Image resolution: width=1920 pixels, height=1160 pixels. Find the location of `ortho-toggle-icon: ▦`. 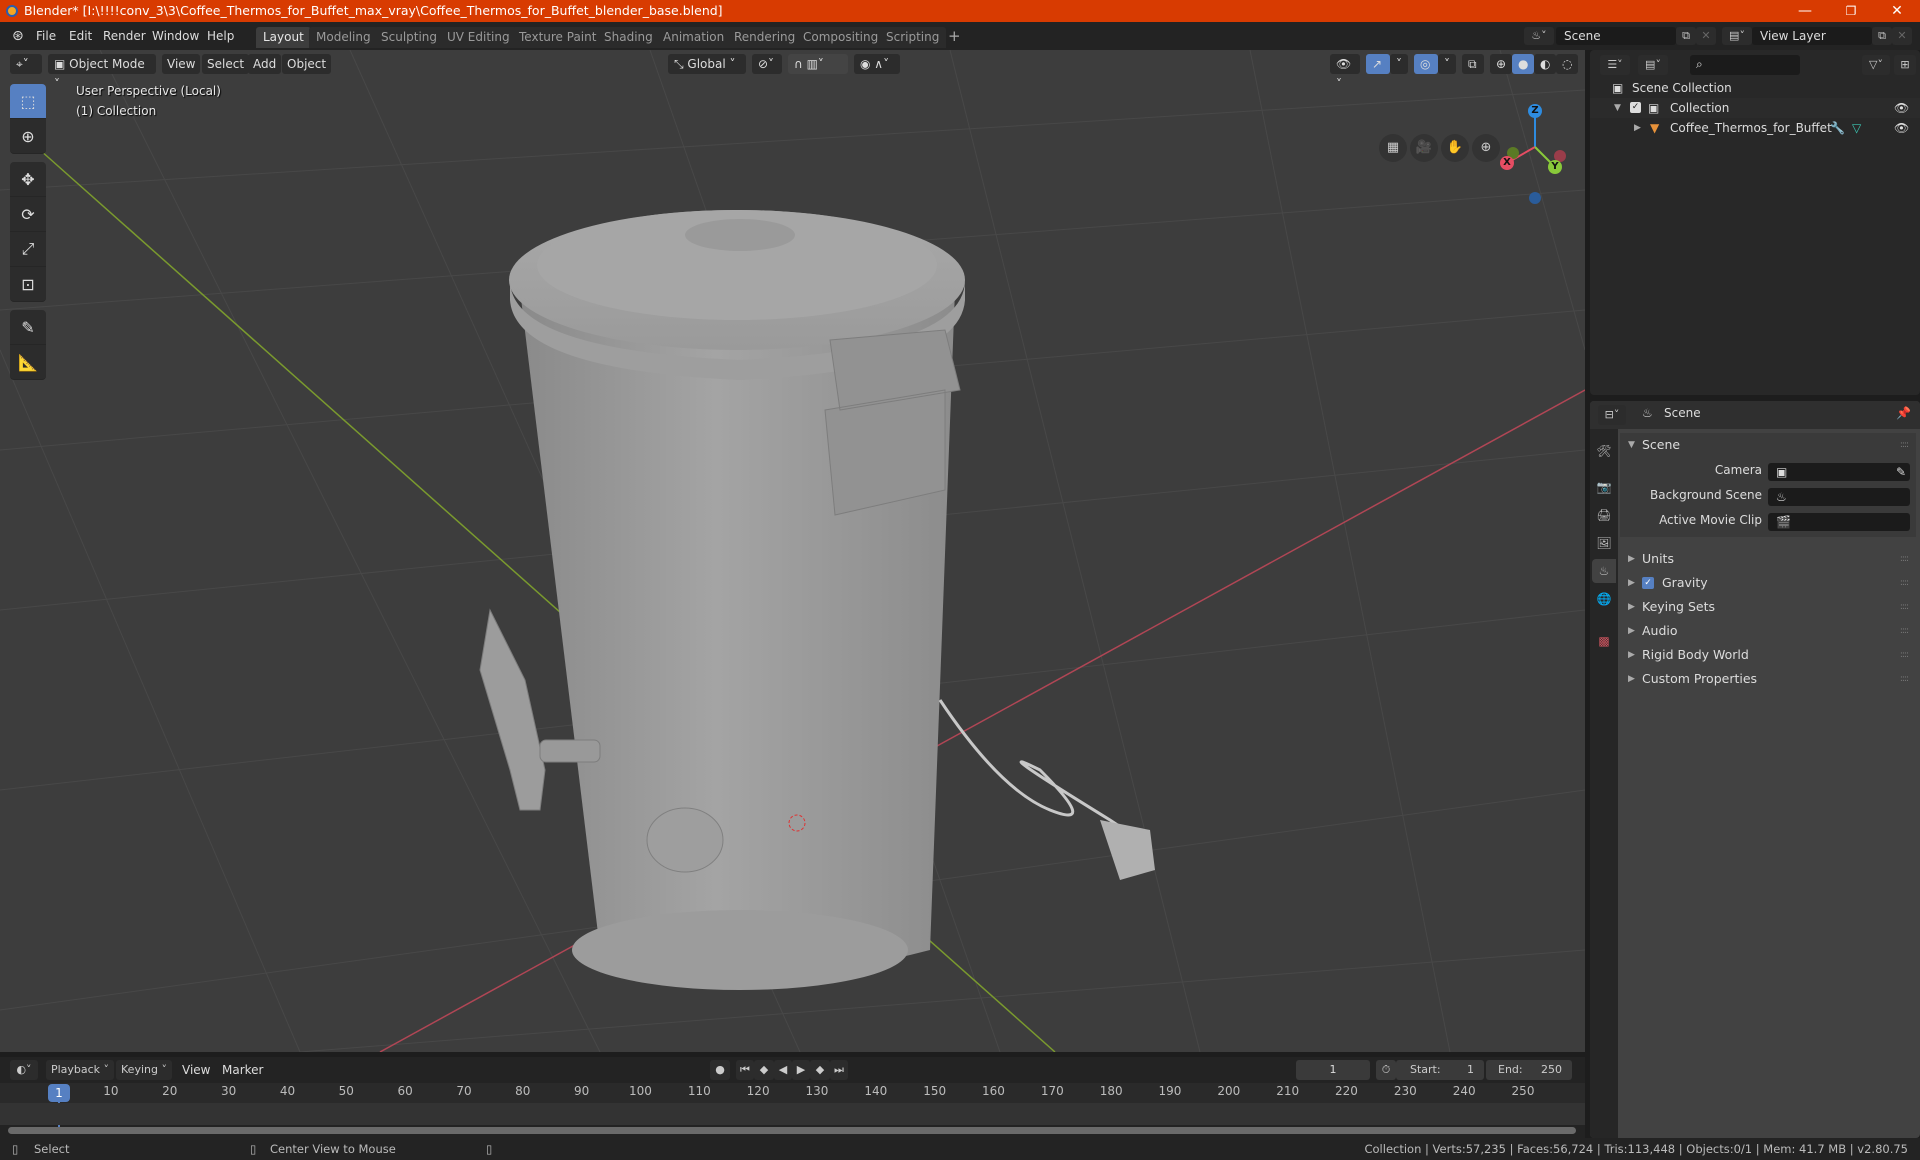

ortho-toggle-icon: ▦ is located at coordinates (1393, 148).